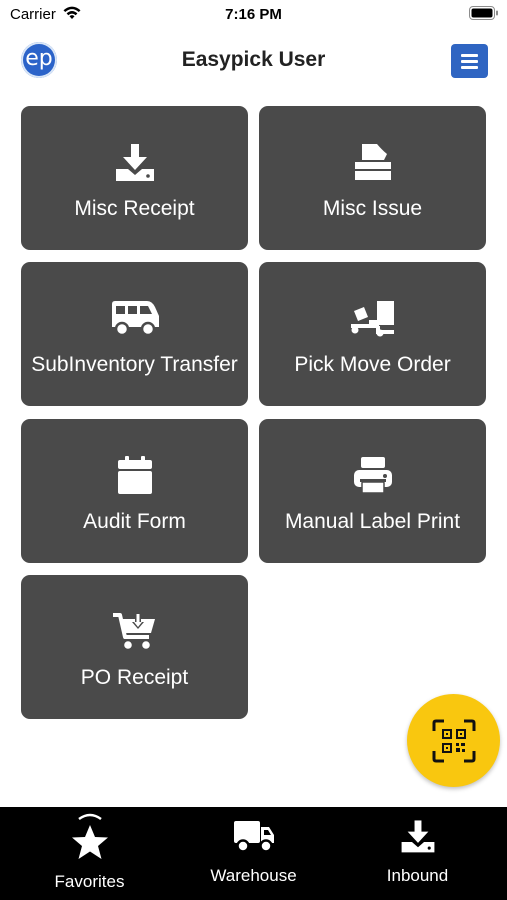  Describe the element at coordinates (89, 881) in the screenshot. I see `nav-label: Favorites` at that location.